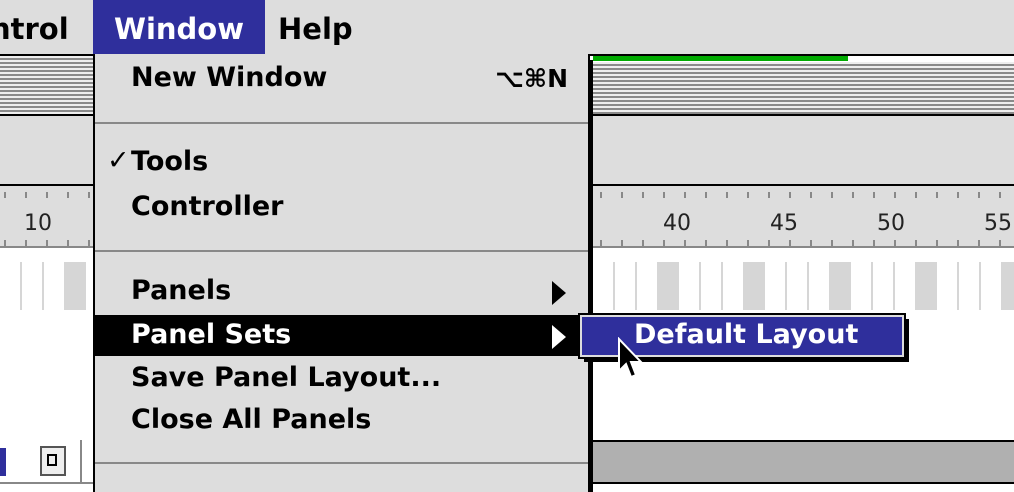  What do you see at coordinates (720, 58) in the screenshot?
I see `progress-indicator` at bounding box center [720, 58].